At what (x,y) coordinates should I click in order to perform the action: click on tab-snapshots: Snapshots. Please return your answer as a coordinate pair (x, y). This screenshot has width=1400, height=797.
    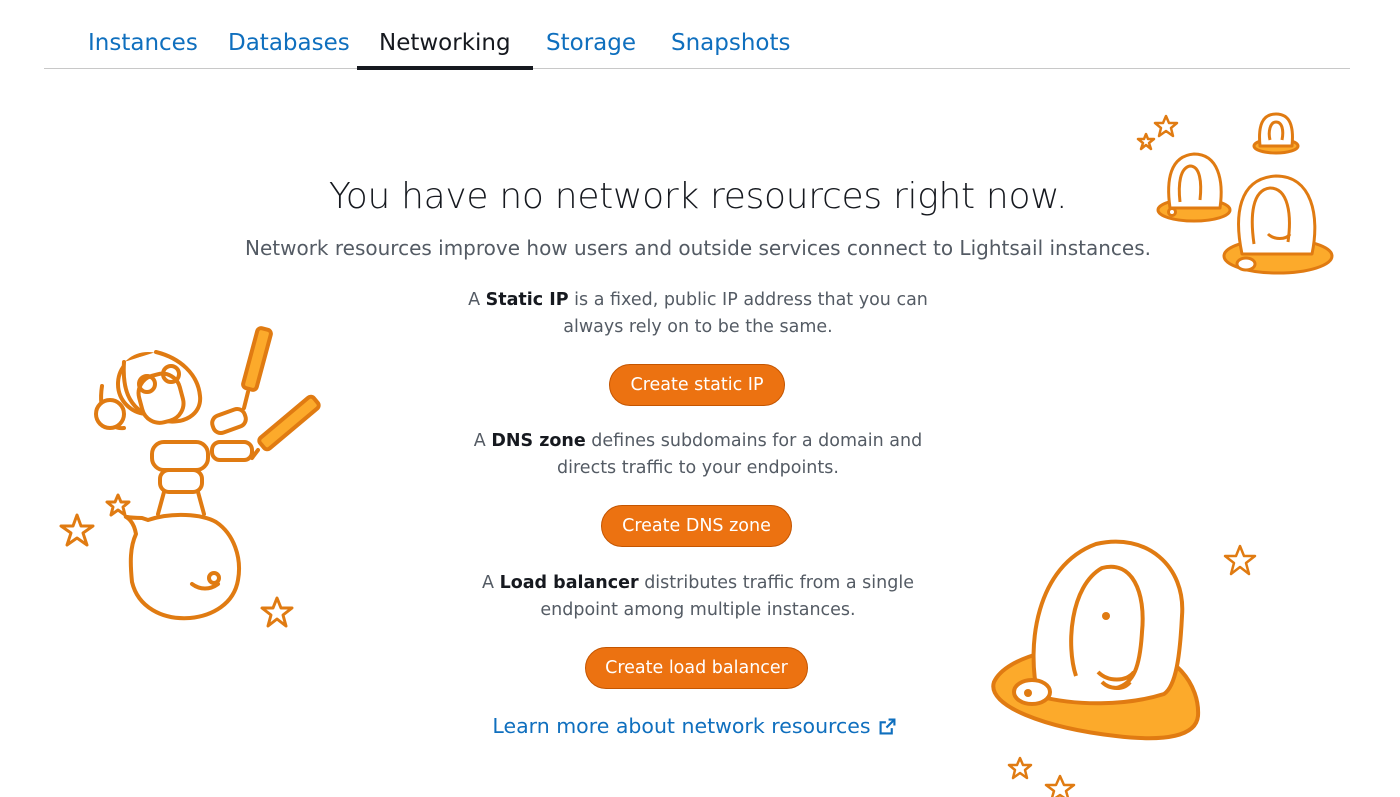
    Looking at the image, I should click on (731, 45).